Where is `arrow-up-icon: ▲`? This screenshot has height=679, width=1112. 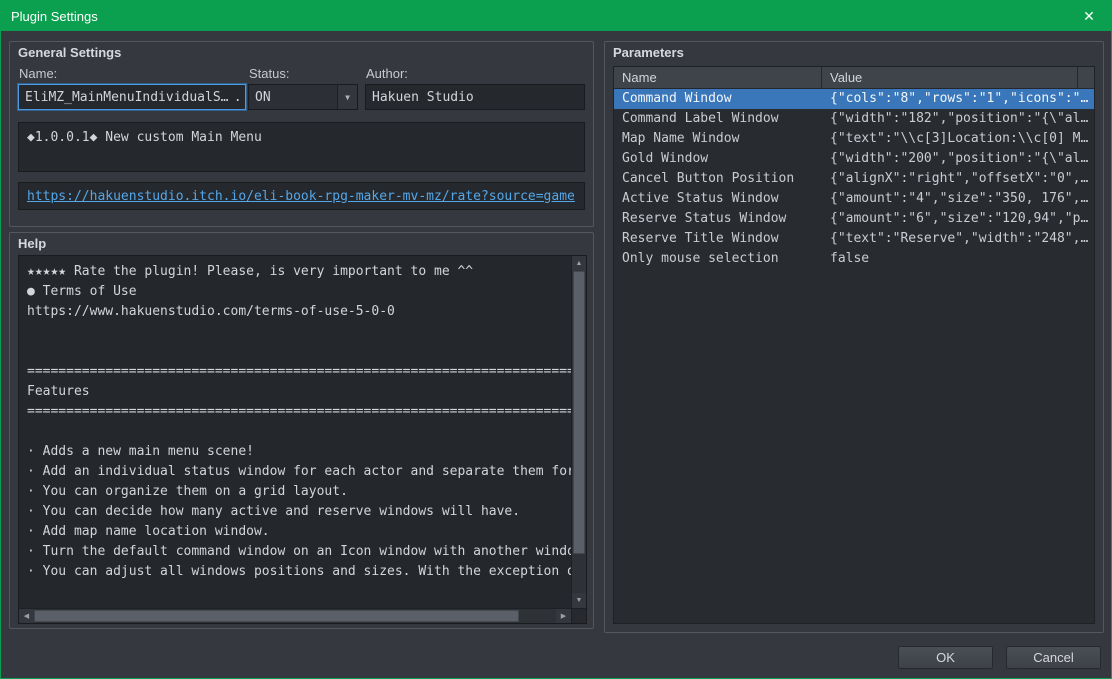
arrow-up-icon: ▲ is located at coordinates (579, 263).